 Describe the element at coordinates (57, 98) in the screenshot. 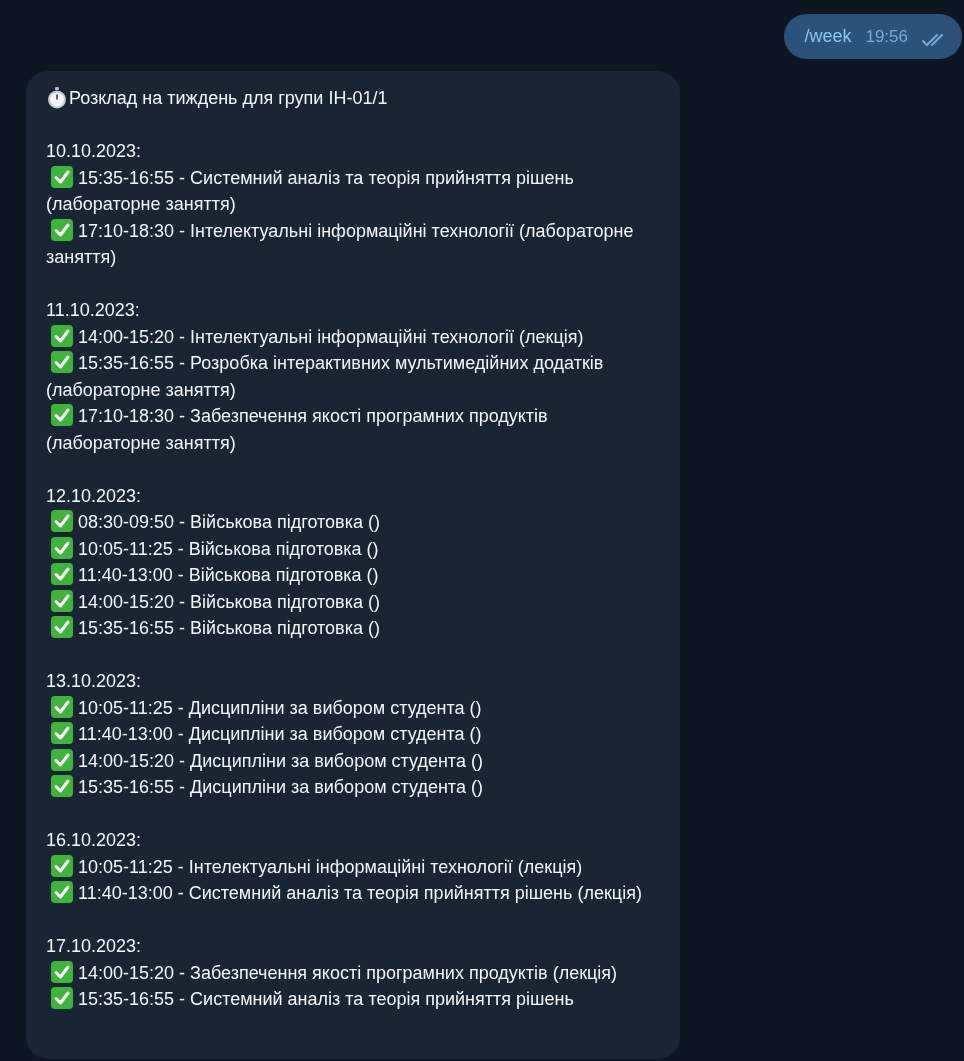

I see `stopwatch-icon` at that location.